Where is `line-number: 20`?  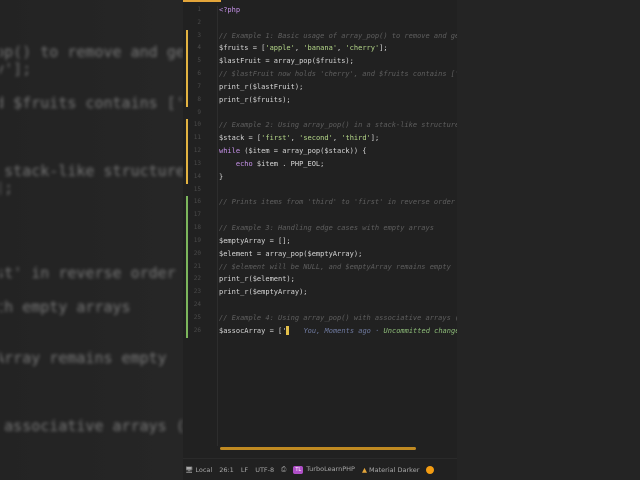
line-number: 20 is located at coordinates (197, 253).